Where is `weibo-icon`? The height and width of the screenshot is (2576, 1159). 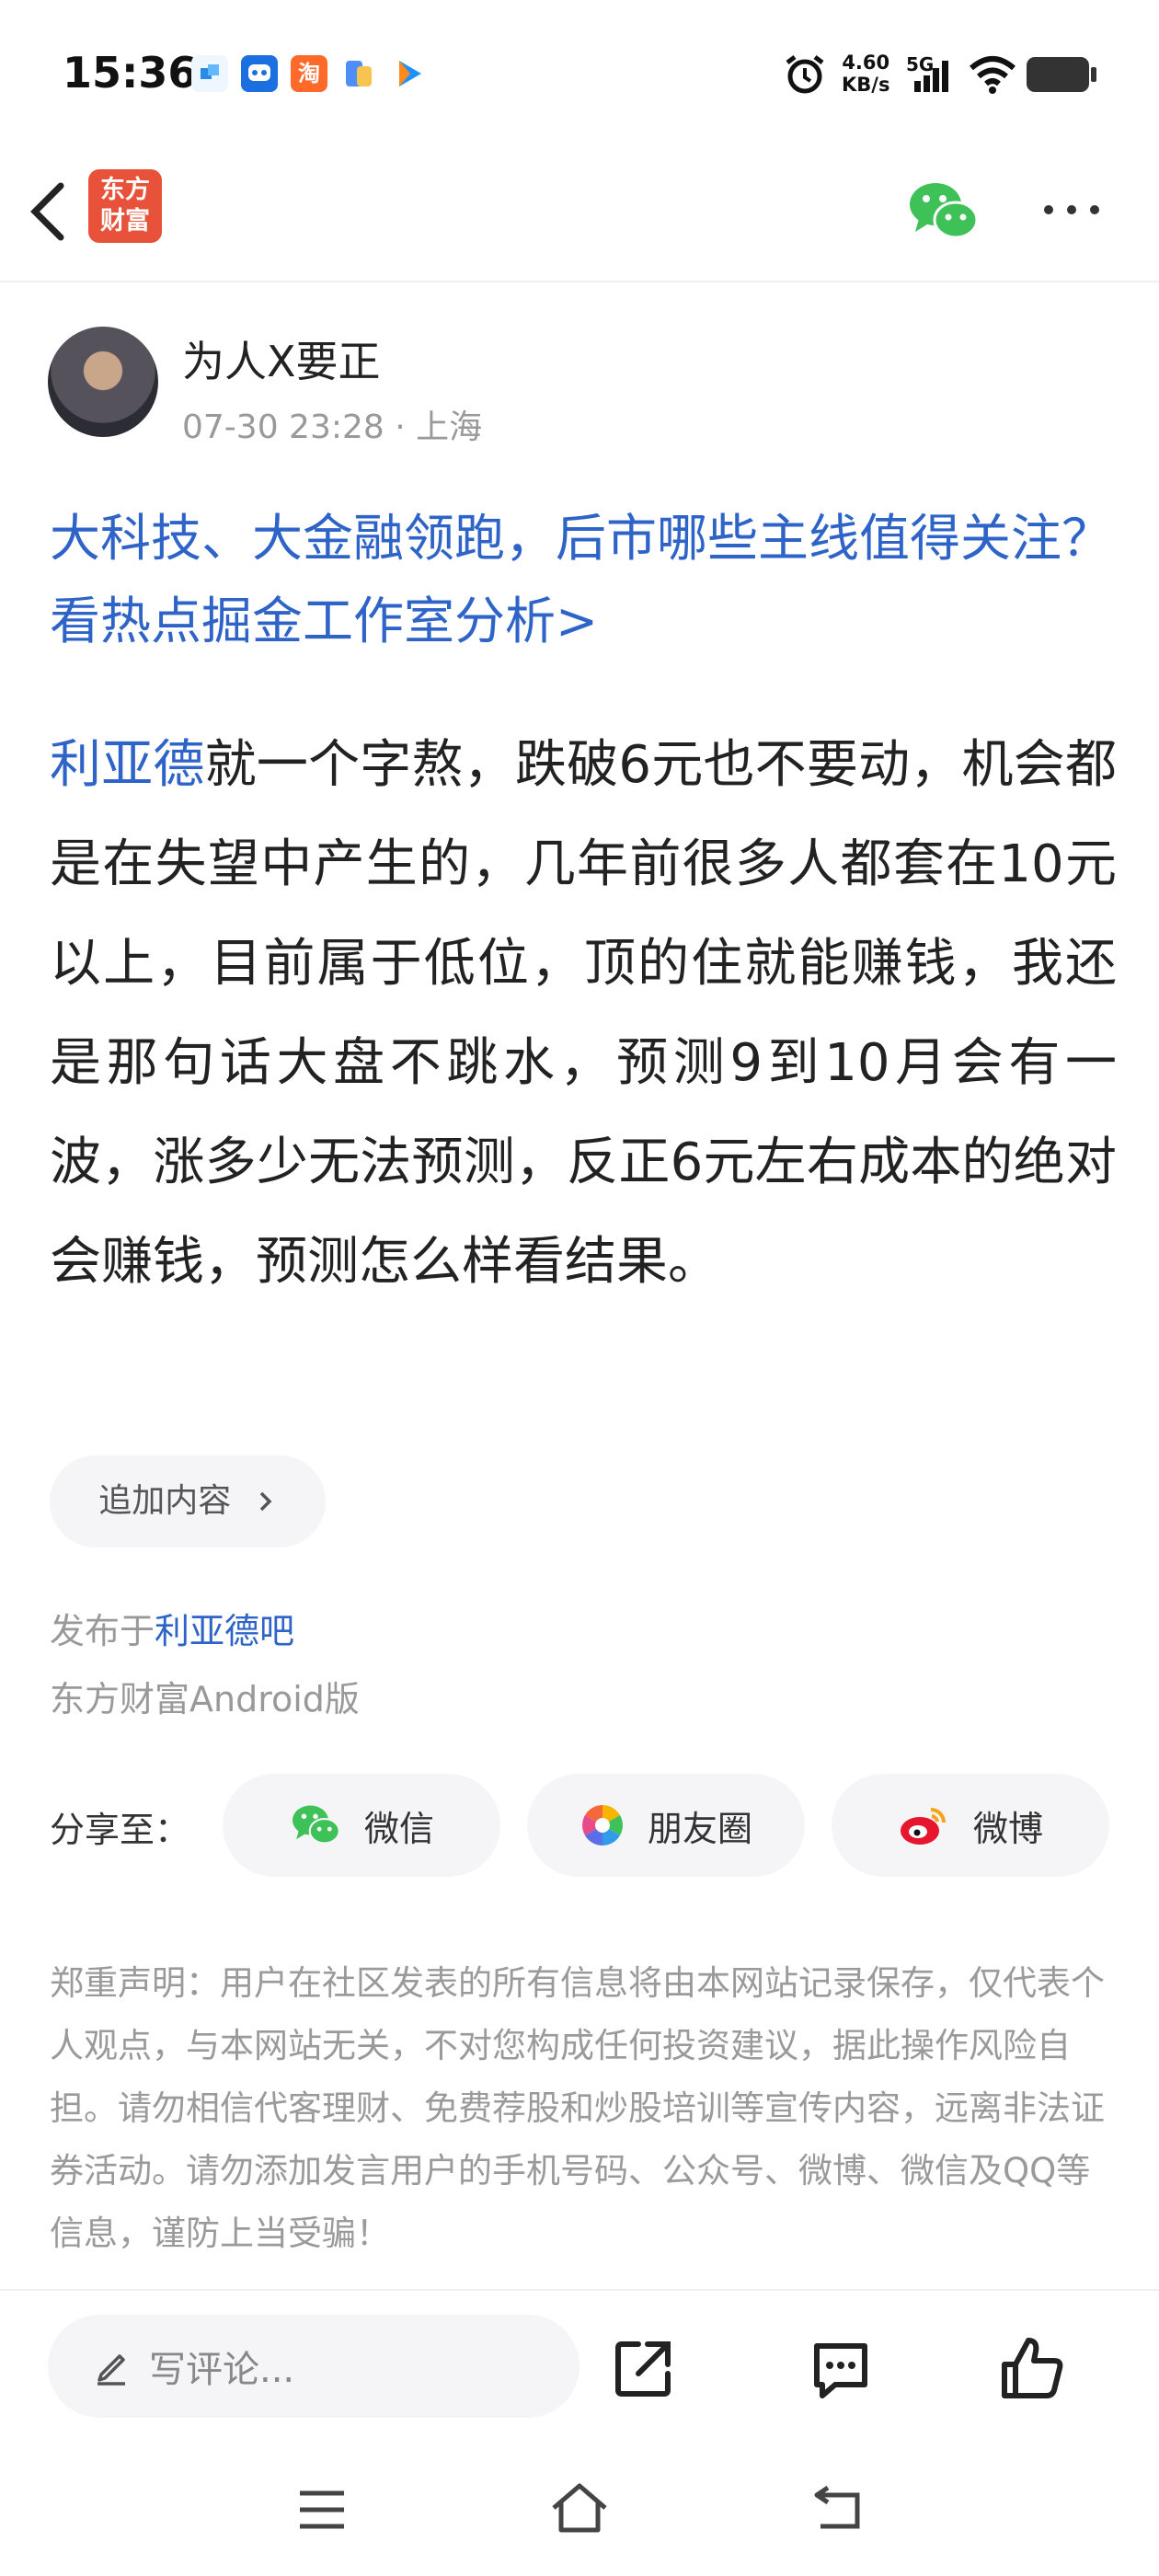 weibo-icon is located at coordinates (923, 1826).